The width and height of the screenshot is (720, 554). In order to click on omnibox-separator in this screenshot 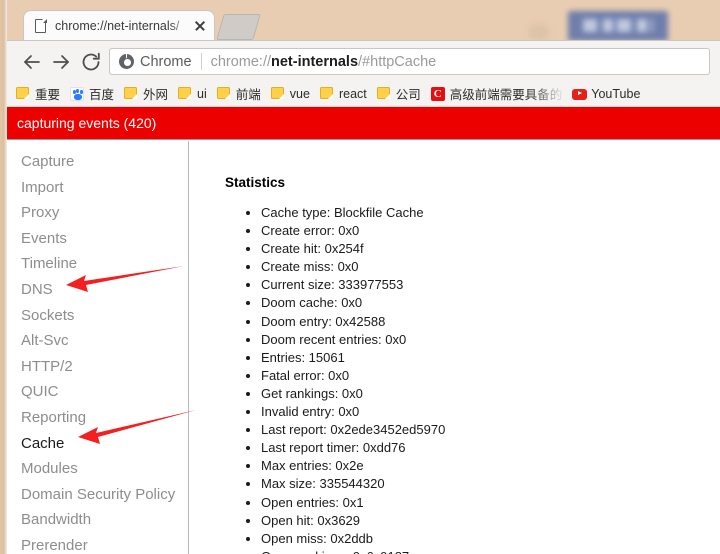, I will do `click(201, 61)`.